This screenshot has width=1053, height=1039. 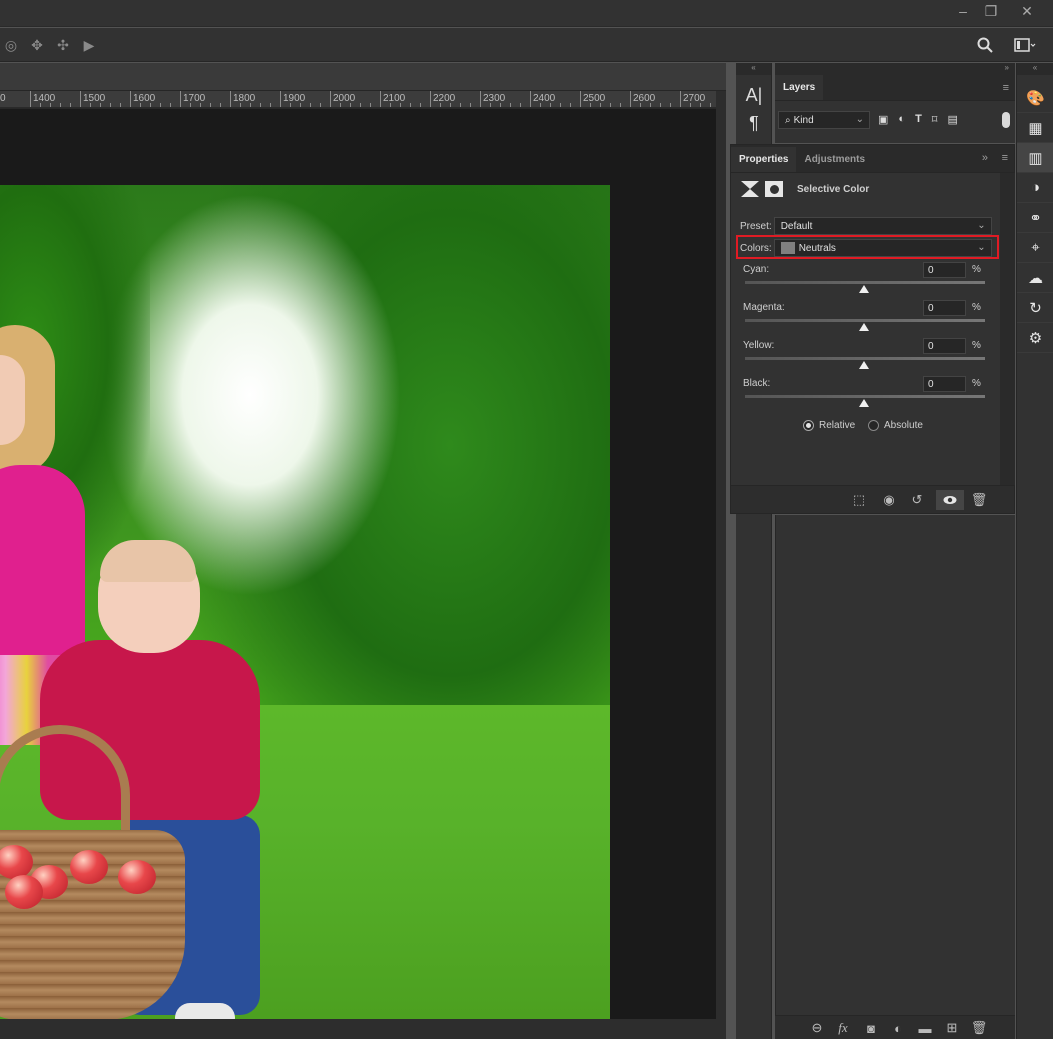 I want to click on link-layers-icon: ⊖, so click(x=817, y=1028).